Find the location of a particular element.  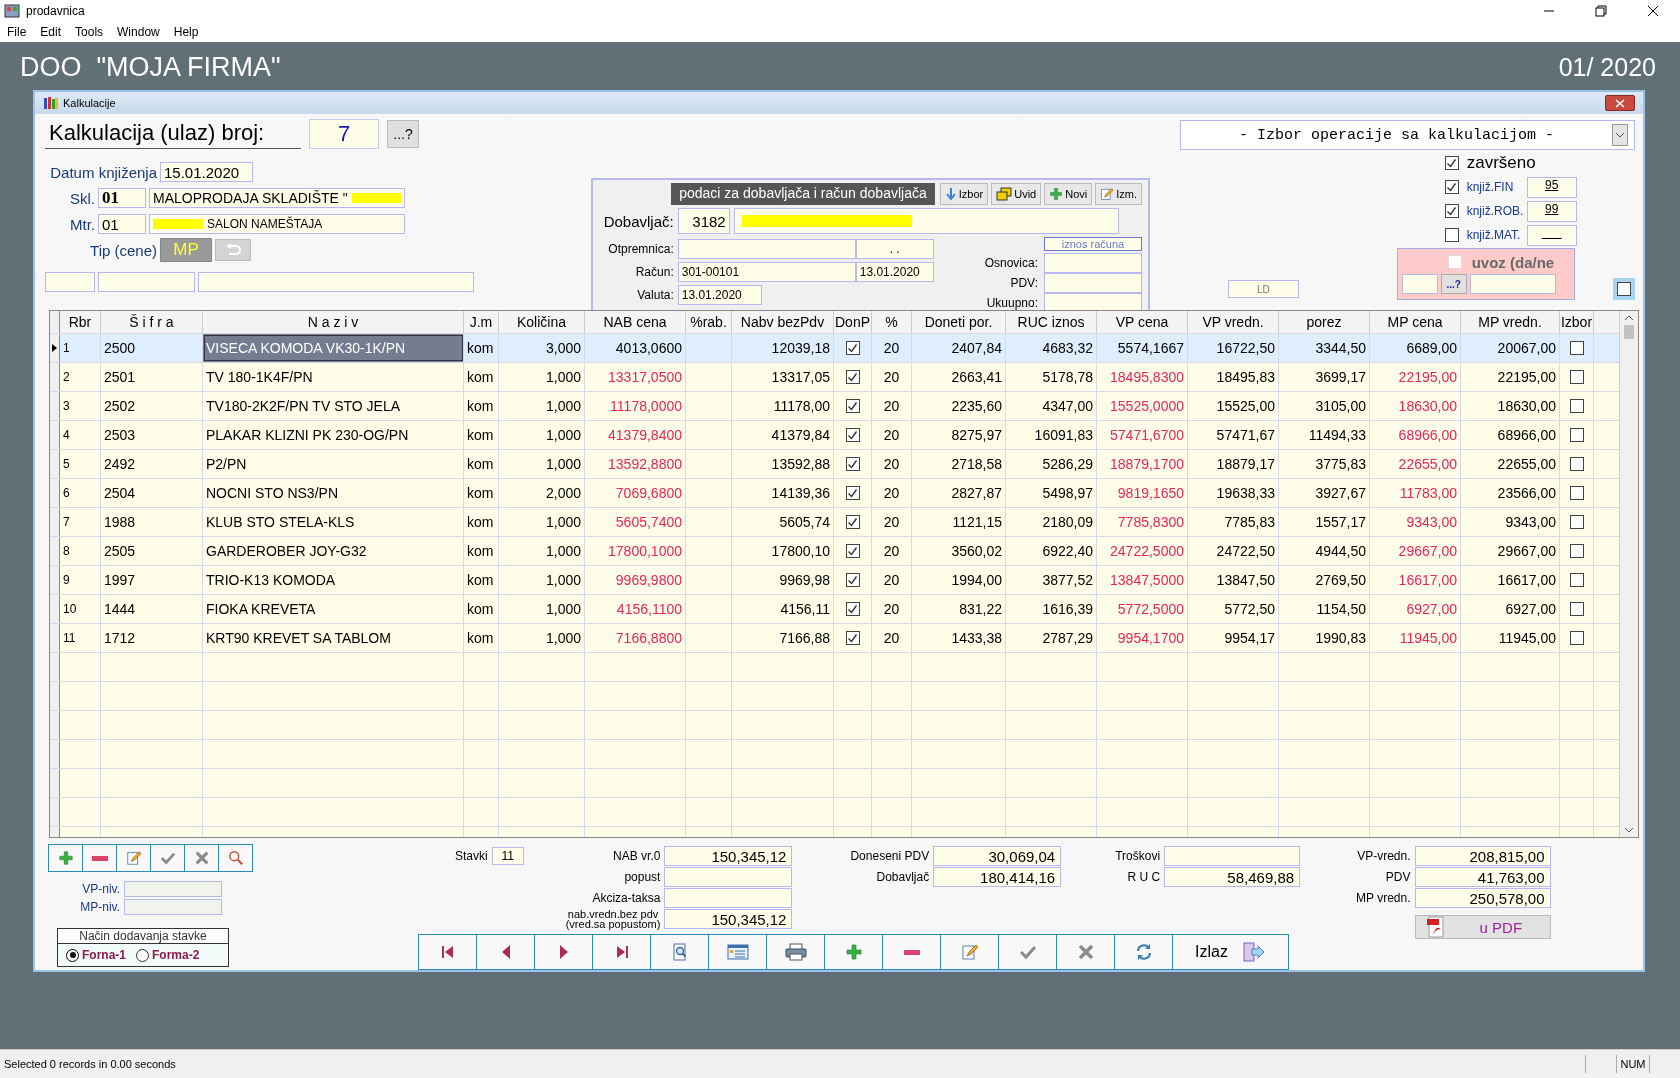

delivery-note-field is located at coordinates (766, 248).